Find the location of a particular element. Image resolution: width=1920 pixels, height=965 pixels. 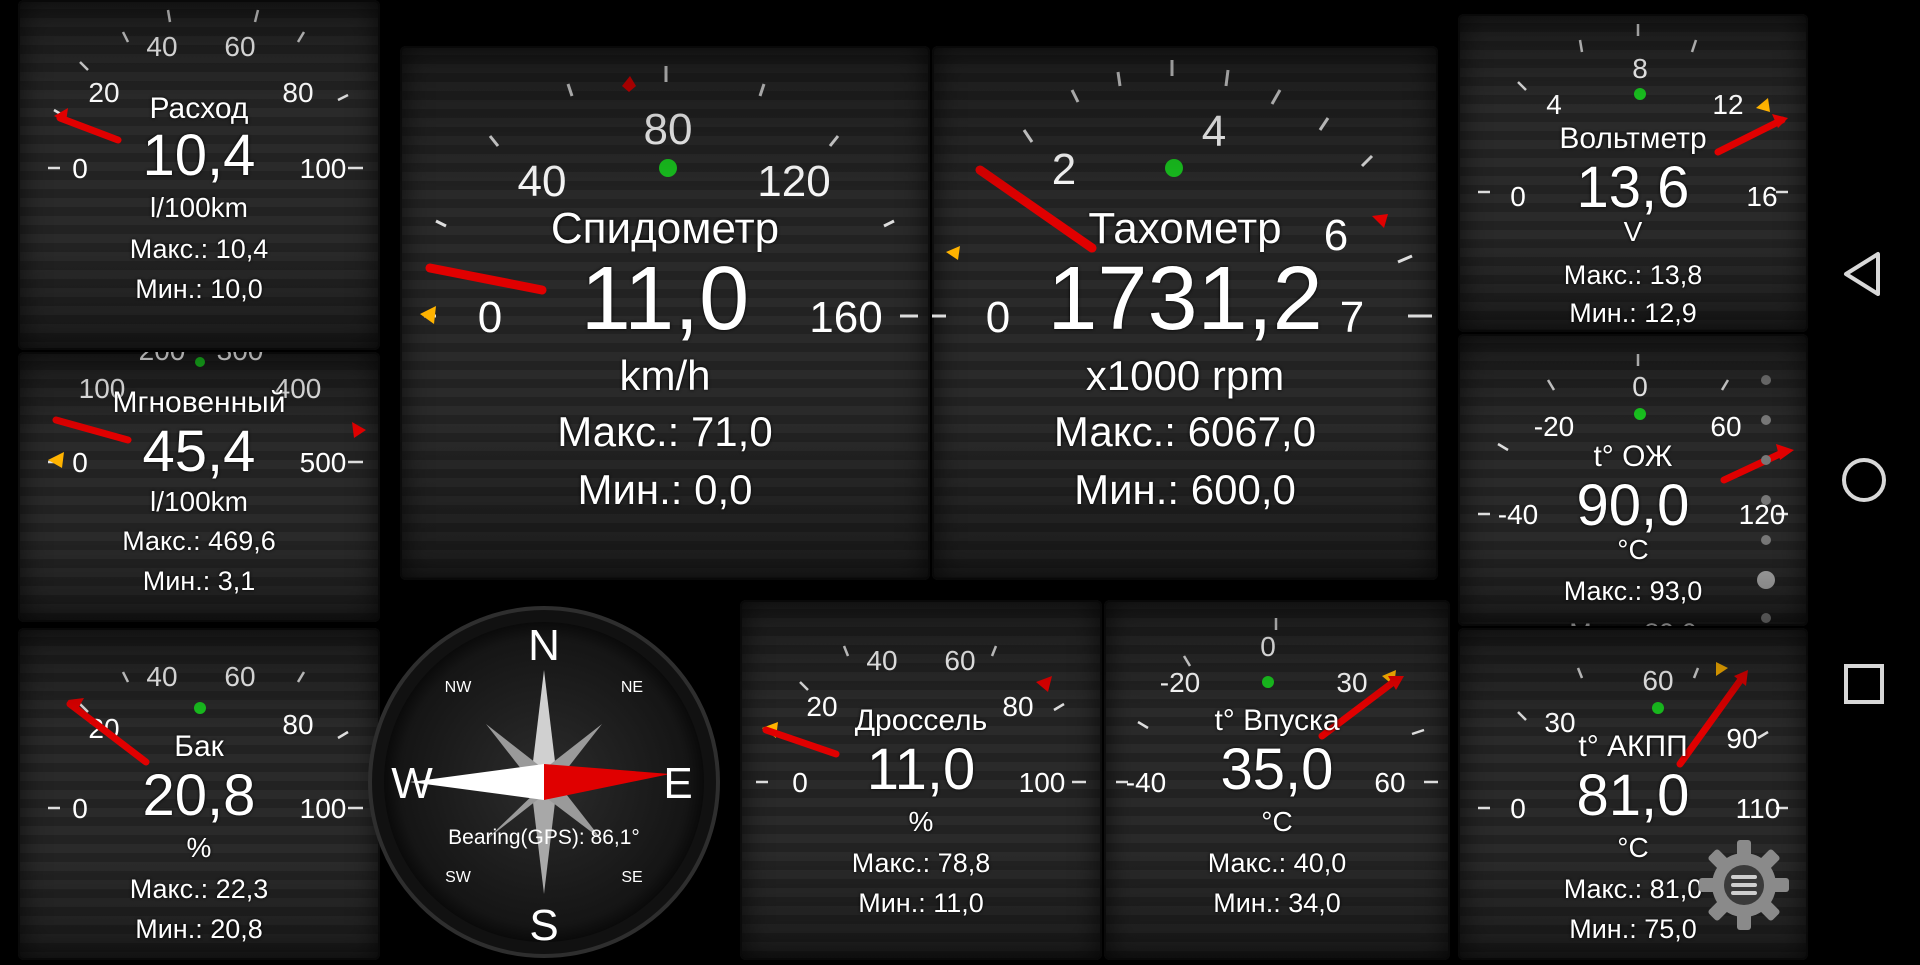

fuel-consumption-title: Расход is located at coordinates (199, 108).